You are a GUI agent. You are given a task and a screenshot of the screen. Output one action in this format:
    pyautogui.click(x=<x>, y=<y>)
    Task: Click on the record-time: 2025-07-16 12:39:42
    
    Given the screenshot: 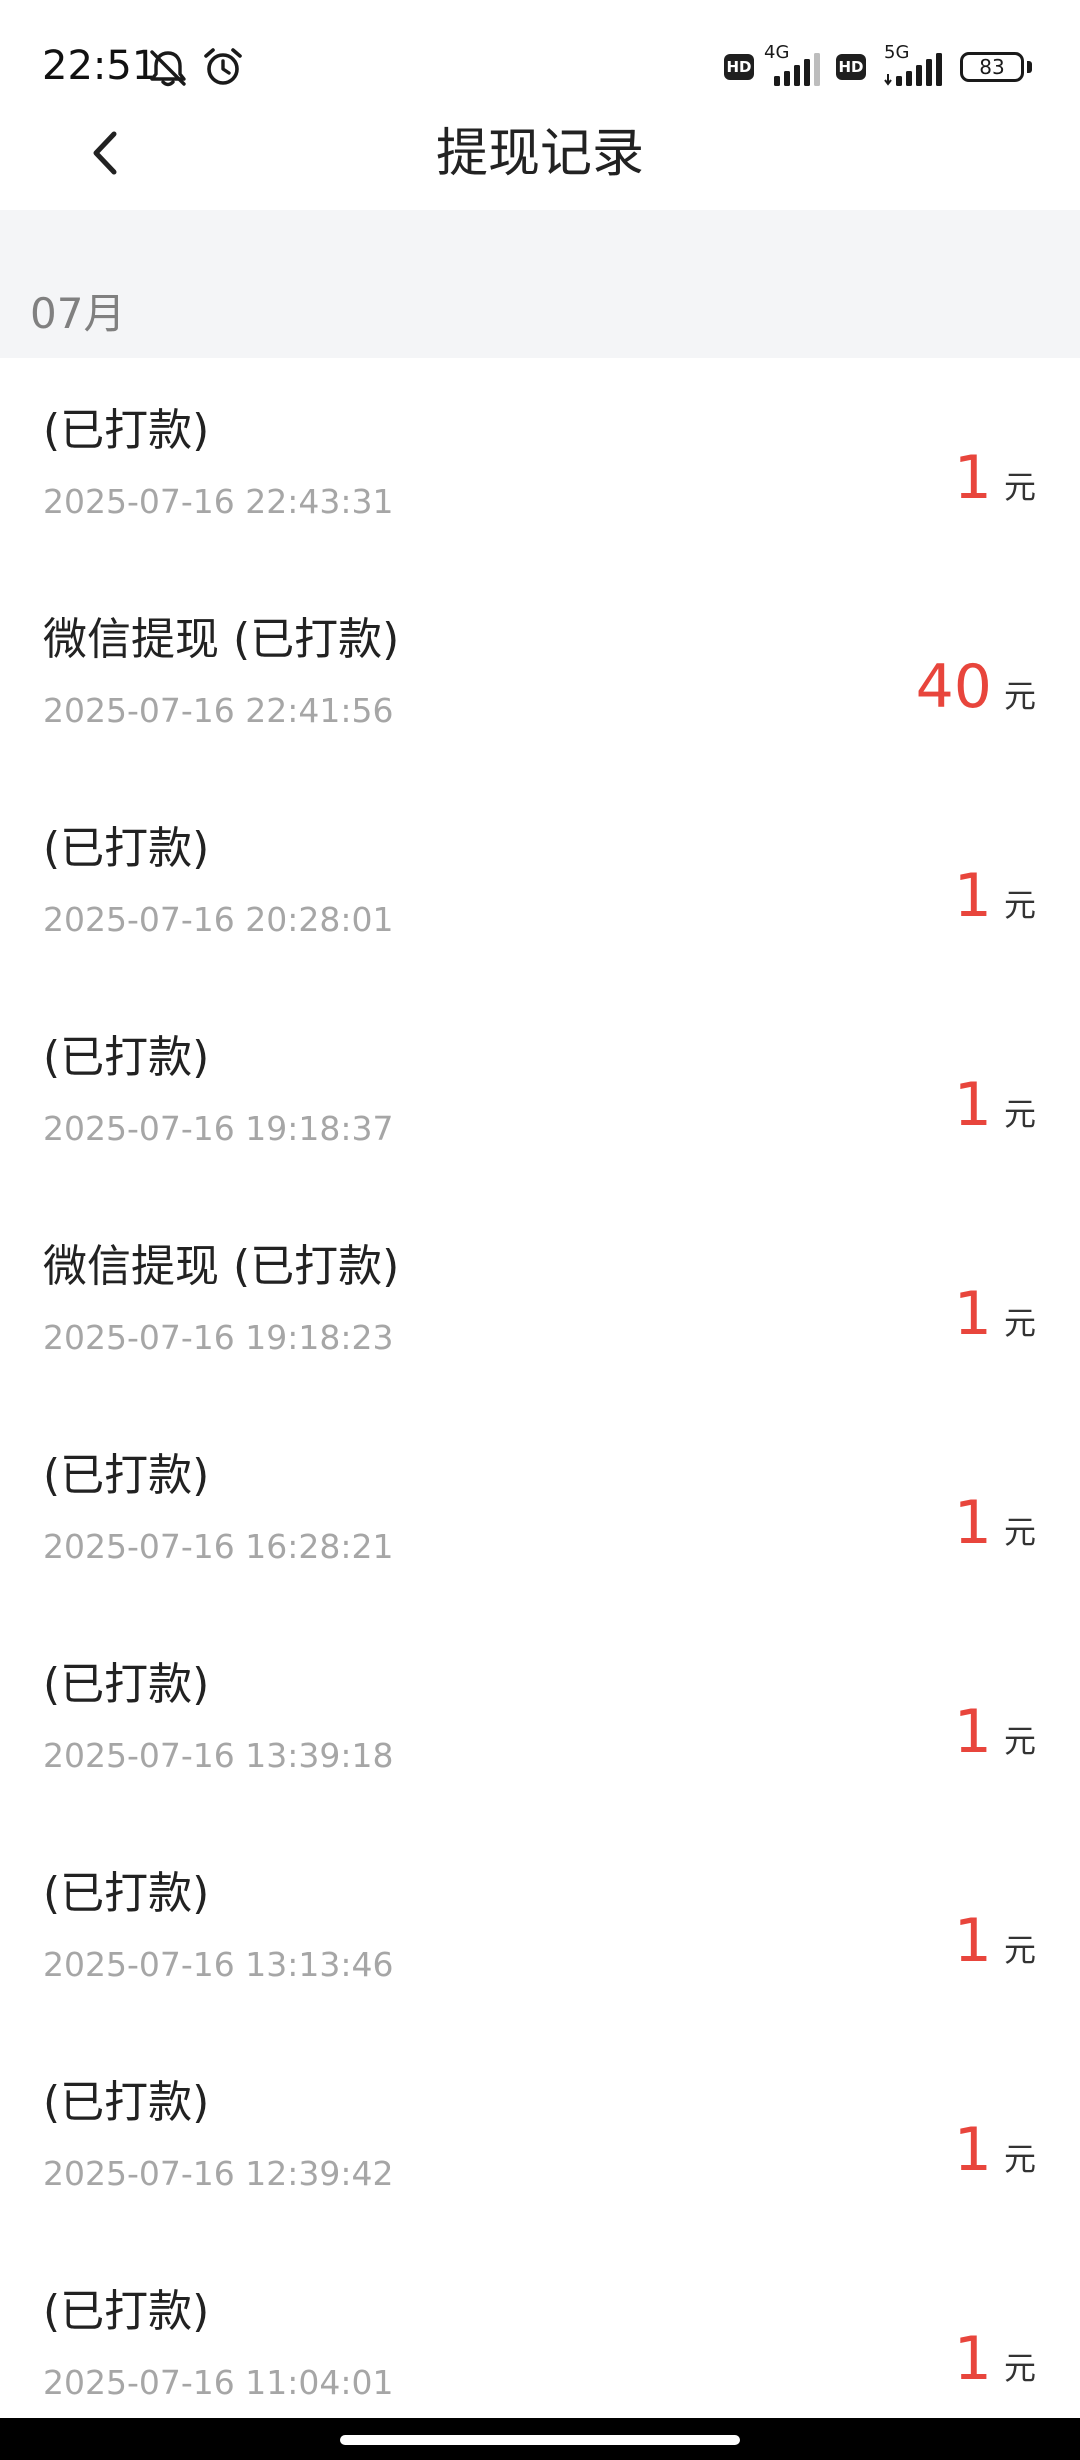 What is the action you would take?
    pyautogui.click(x=218, y=2173)
    